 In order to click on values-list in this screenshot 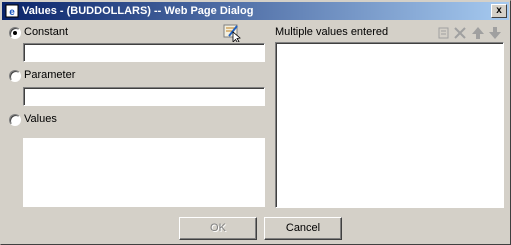, I will do `click(144, 172)`.